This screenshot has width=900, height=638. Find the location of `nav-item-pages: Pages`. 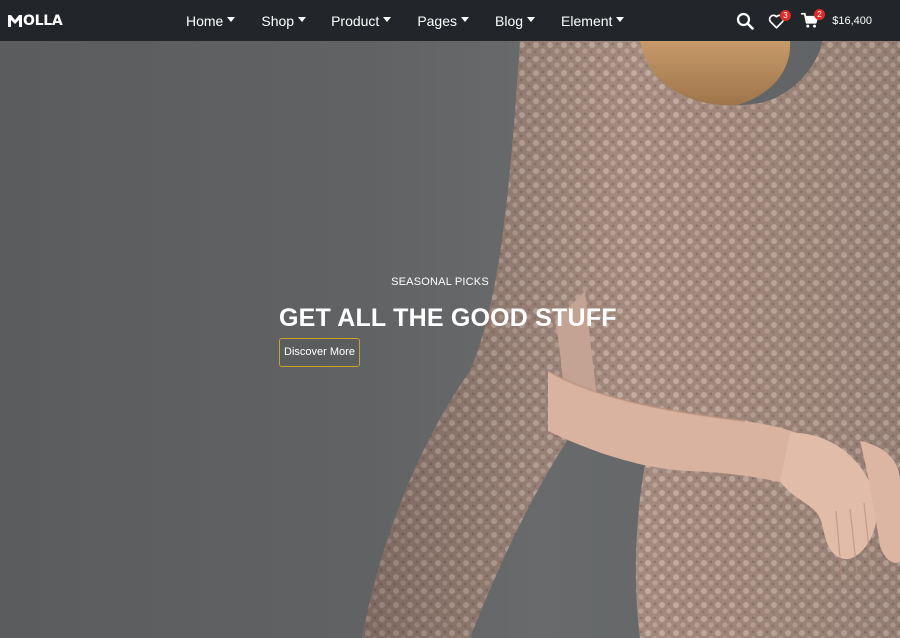

nav-item-pages: Pages is located at coordinates (443, 20).